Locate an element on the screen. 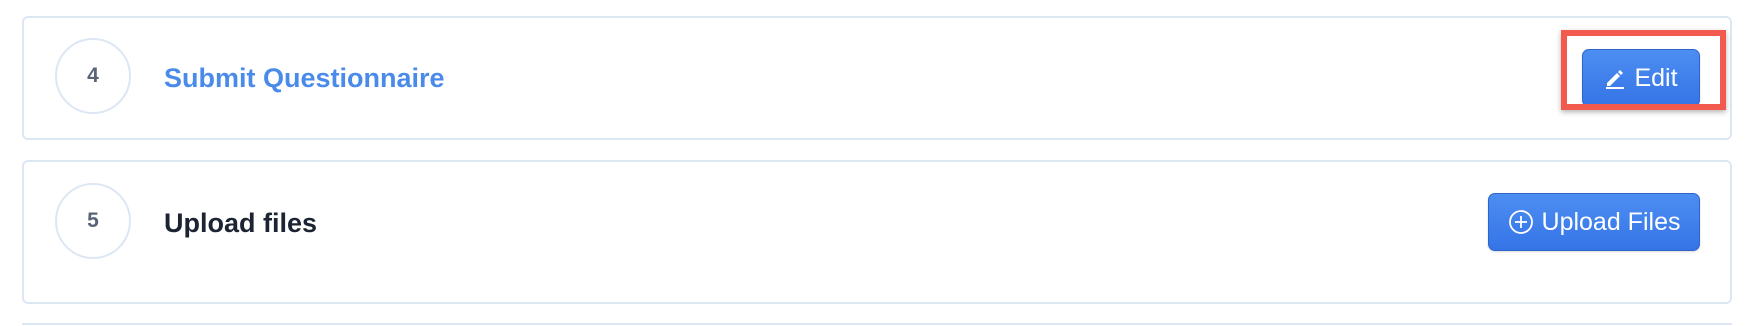 This screenshot has width=1750, height=326. upload-files-button: Upload Files is located at coordinates (1594, 222).